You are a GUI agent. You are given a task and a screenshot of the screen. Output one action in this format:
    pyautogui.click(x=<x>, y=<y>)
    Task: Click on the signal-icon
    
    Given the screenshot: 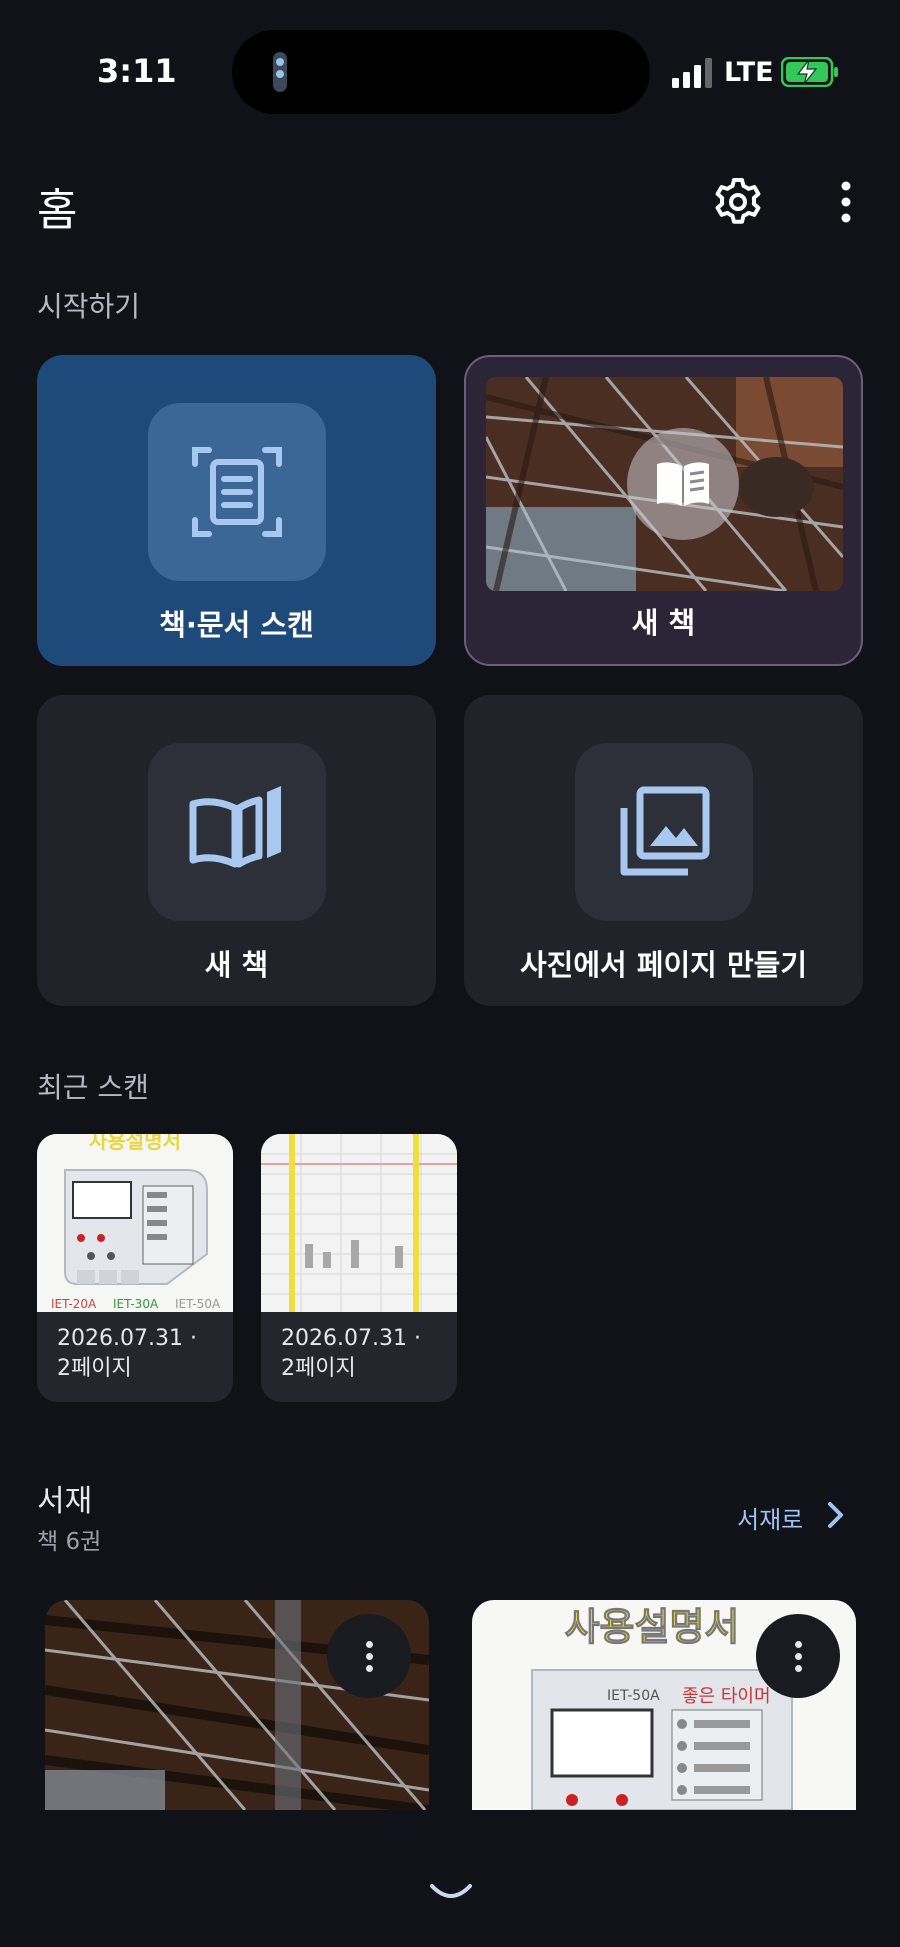 What is the action you would take?
    pyautogui.click(x=692, y=73)
    